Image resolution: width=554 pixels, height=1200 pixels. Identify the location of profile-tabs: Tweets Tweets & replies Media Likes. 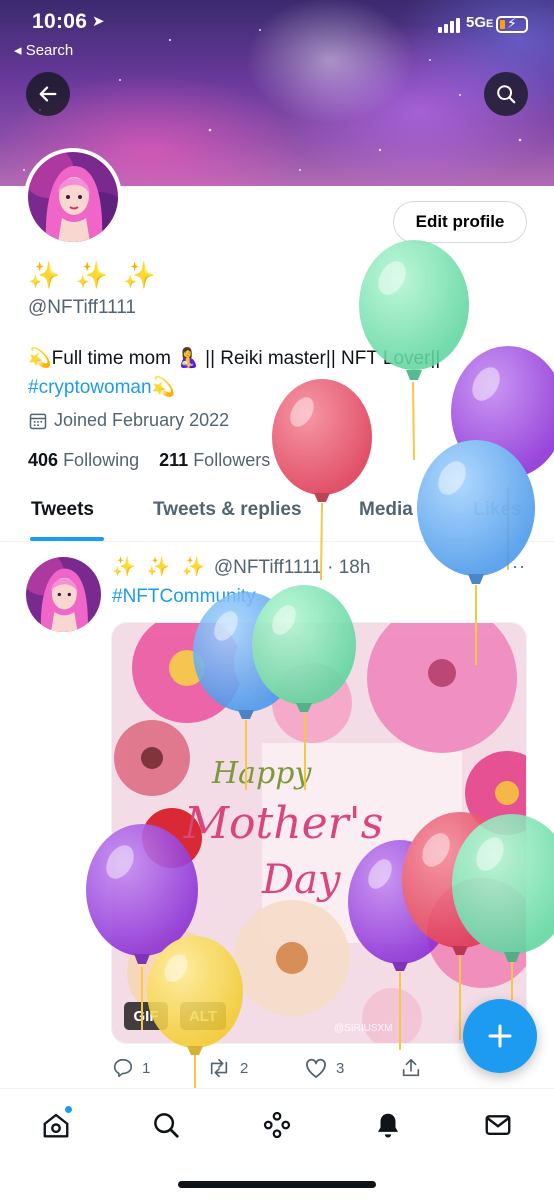
(277, 512).